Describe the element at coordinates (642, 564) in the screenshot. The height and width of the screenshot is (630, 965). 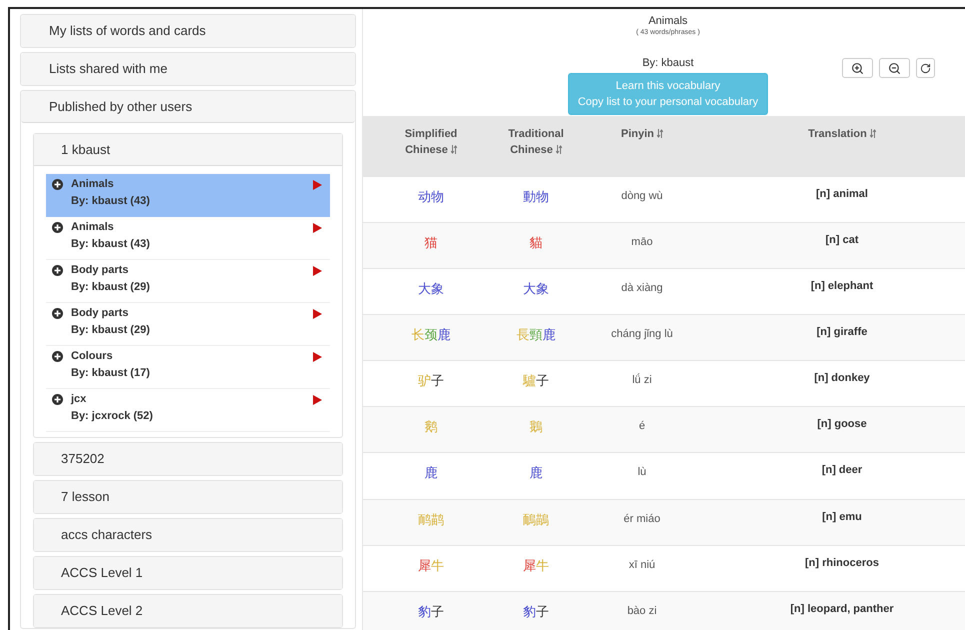
I see `pinyin-cell: xī niú` at that location.